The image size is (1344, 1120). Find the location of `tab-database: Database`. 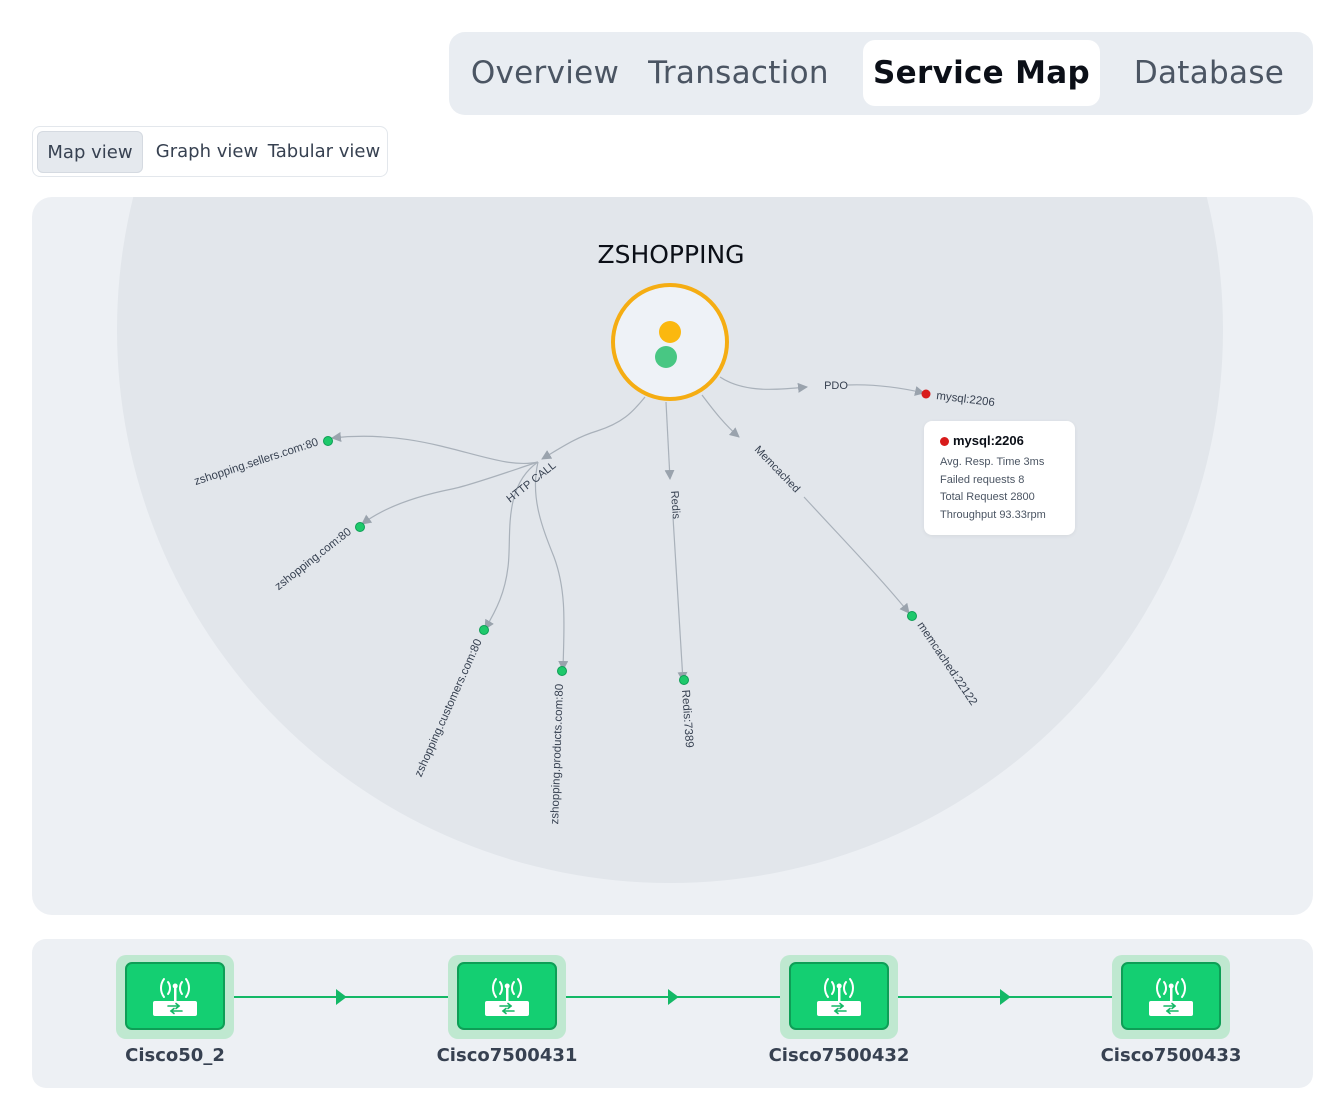

tab-database: Database is located at coordinates (1209, 73).